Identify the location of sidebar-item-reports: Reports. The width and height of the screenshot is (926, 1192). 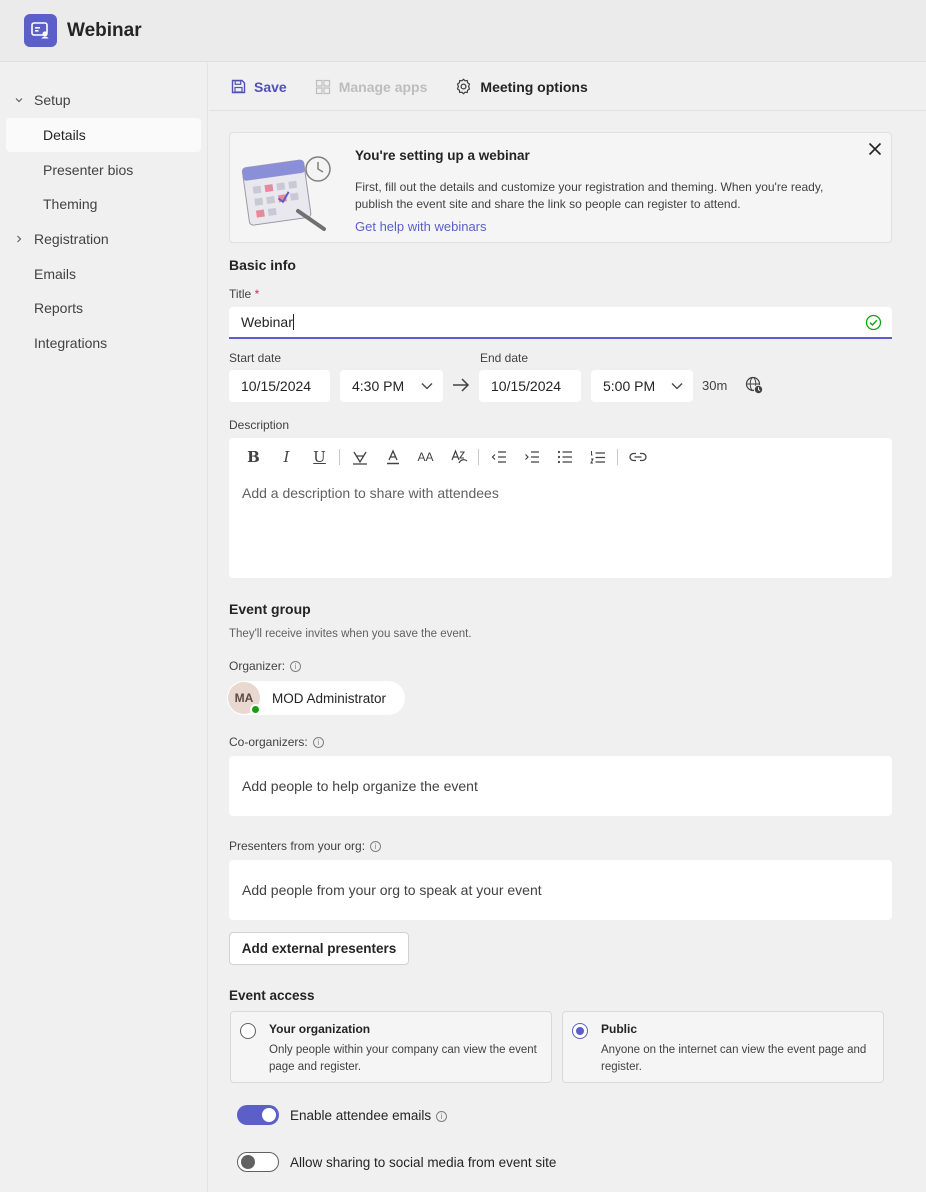
(103, 308).